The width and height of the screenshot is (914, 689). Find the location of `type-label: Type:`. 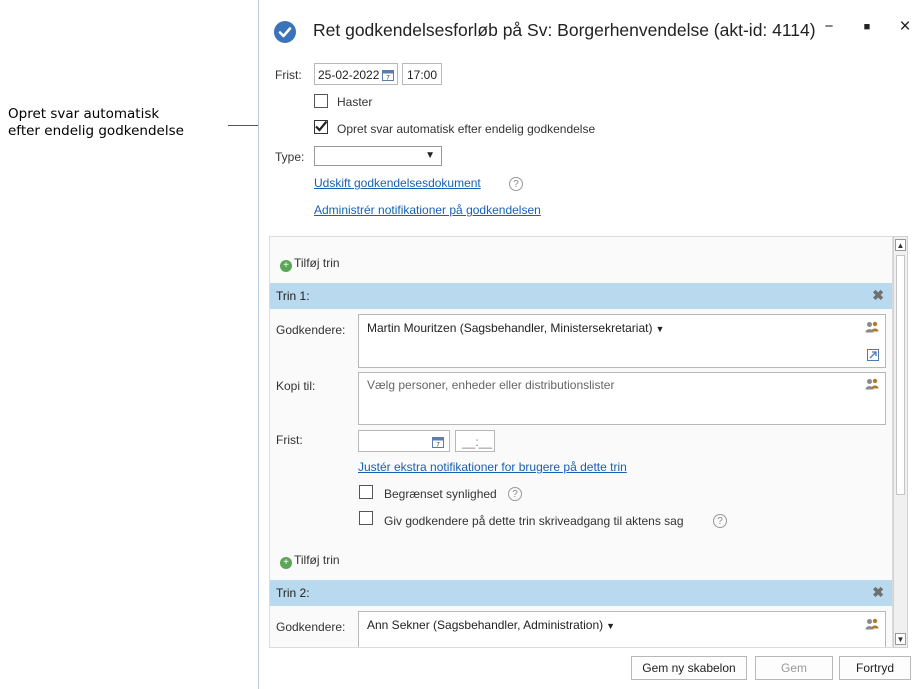

type-label: Type: is located at coordinates (290, 157).